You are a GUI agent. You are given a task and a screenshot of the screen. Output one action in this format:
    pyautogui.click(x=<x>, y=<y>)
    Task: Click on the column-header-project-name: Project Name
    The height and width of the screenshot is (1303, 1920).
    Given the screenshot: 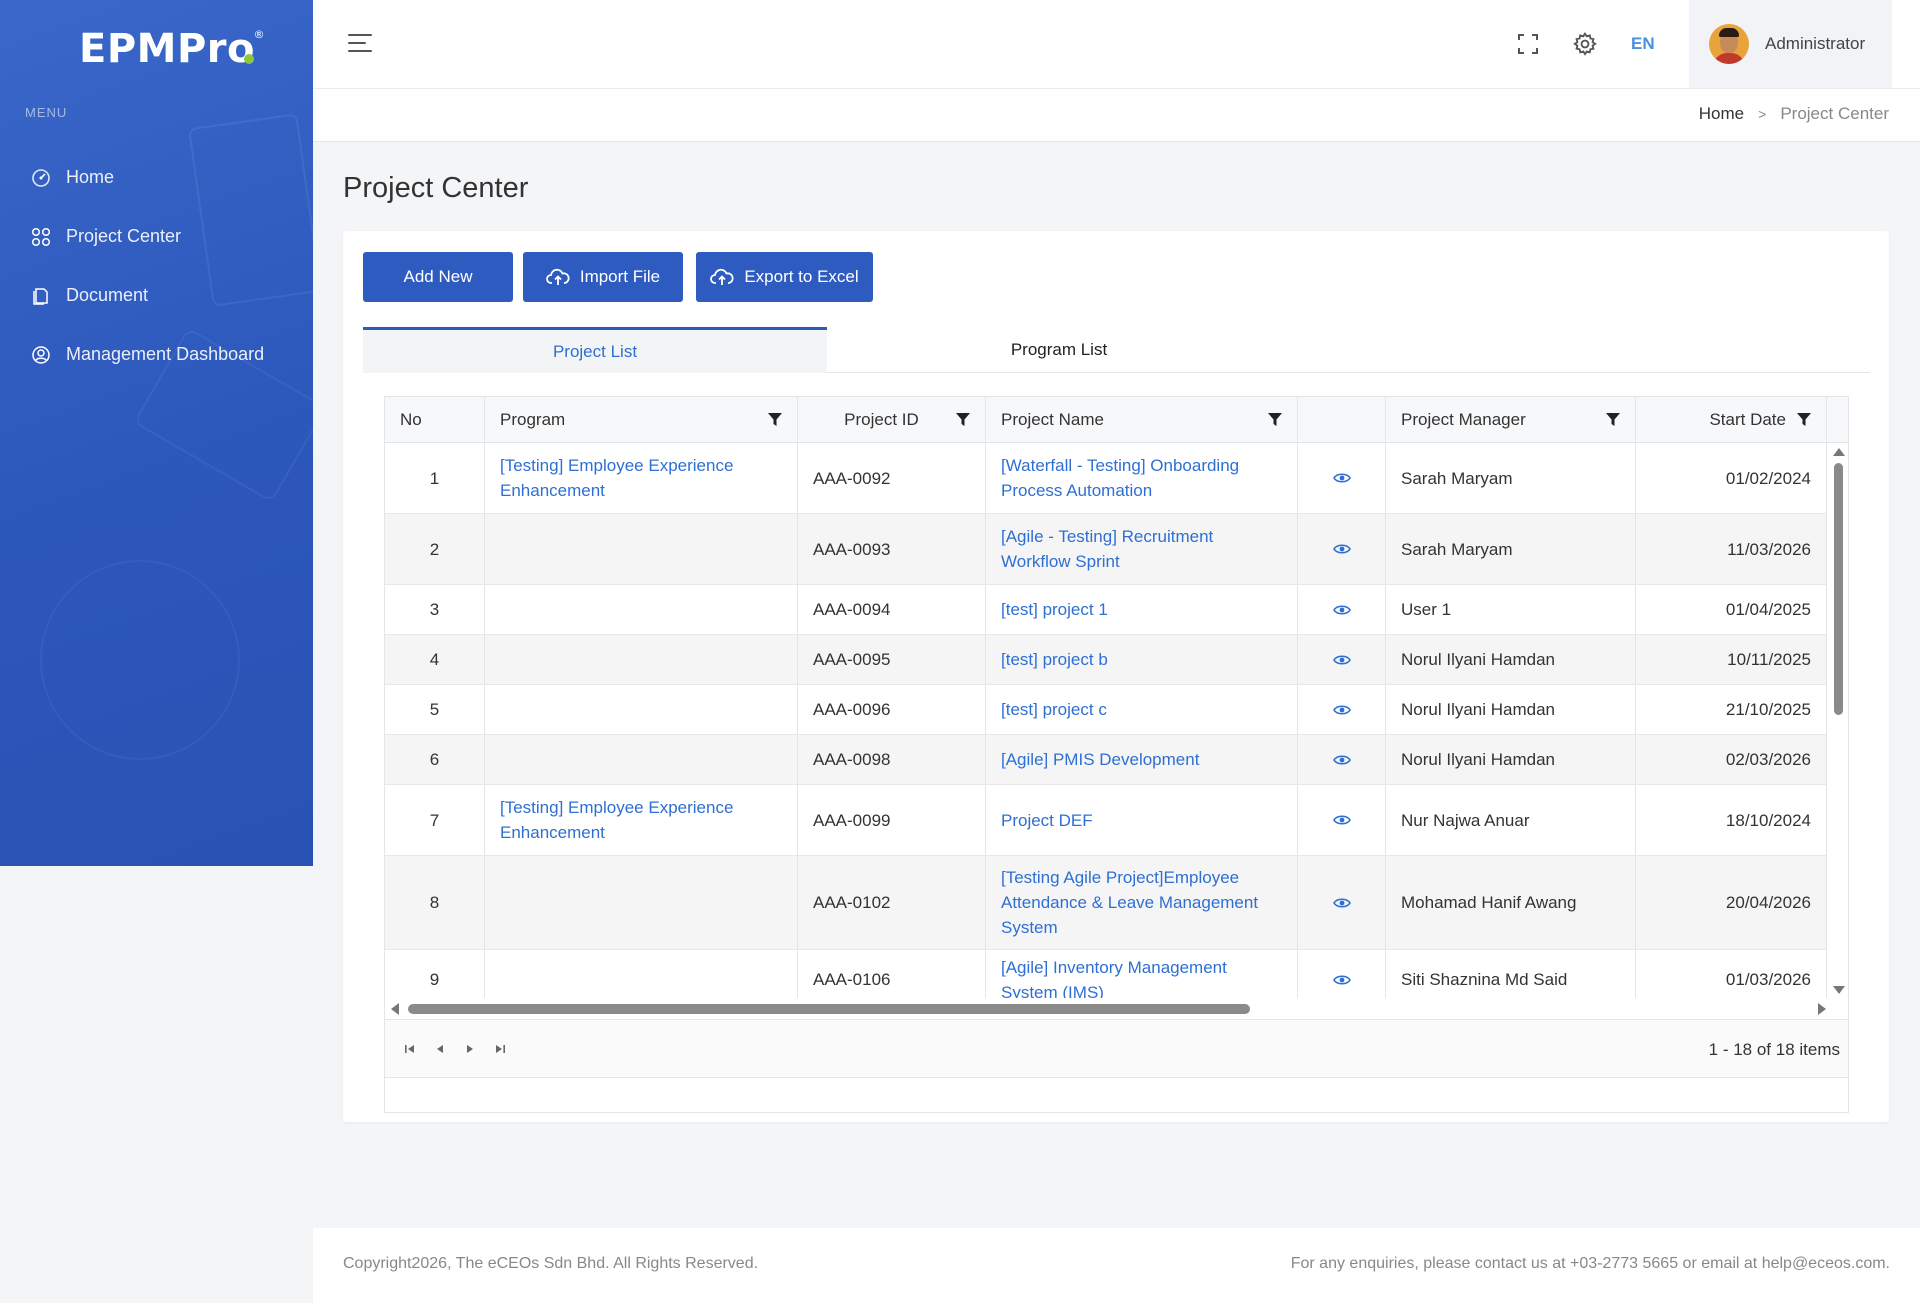 What is the action you would take?
    pyautogui.click(x=1142, y=420)
    